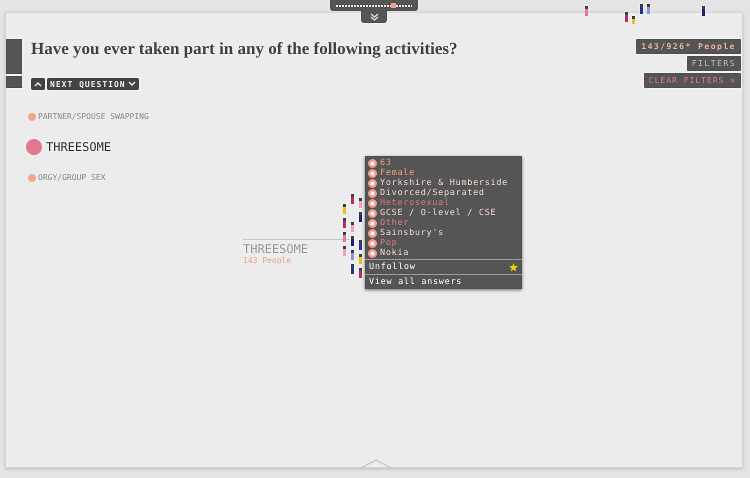 The image size is (750, 478). I want to click on clear-filters-button: CLEAR FILTERS ×, so click(692, 80).